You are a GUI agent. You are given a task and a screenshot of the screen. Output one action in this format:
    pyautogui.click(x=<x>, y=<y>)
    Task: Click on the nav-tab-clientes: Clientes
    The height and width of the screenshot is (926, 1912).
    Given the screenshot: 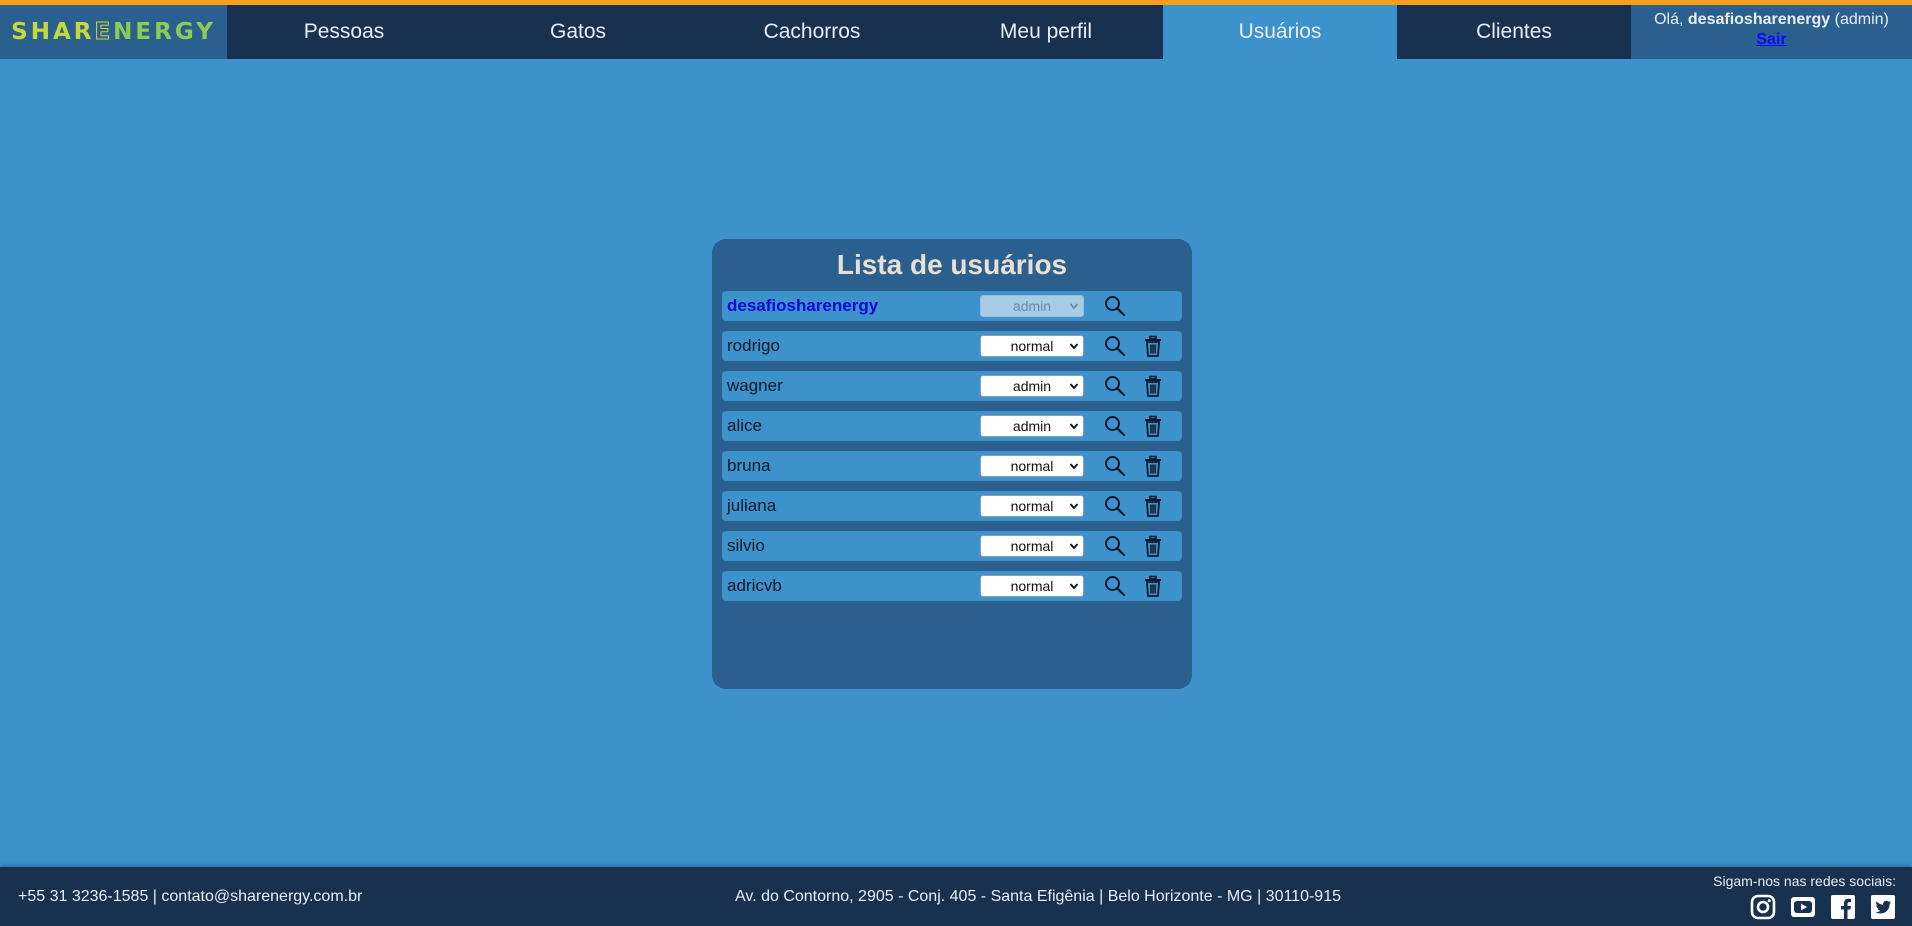 What is the action you would take?
    pyautogui.click(x=1514, y=32)
    